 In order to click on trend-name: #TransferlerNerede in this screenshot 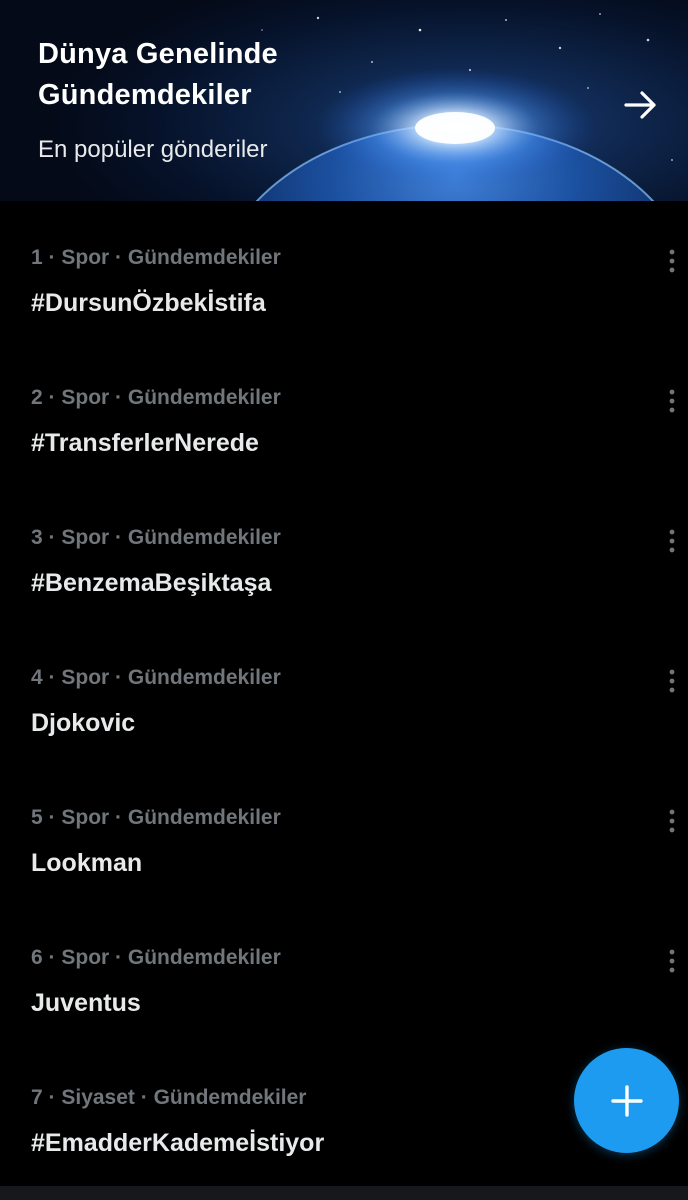, I will do `click(145, 443)`.